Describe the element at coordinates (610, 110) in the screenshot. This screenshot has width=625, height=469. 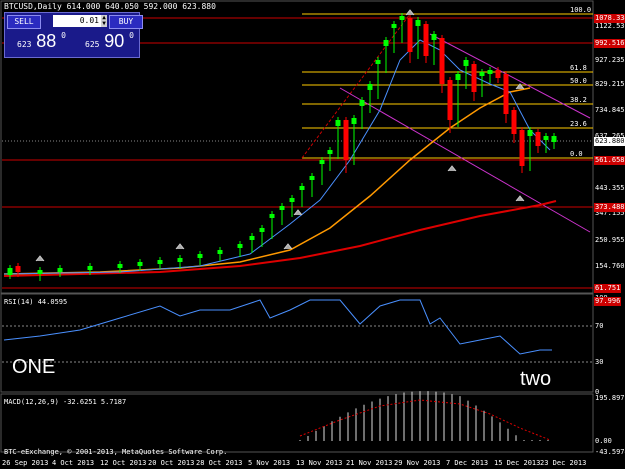
I see `price-tick-label: 734.845` at that location.